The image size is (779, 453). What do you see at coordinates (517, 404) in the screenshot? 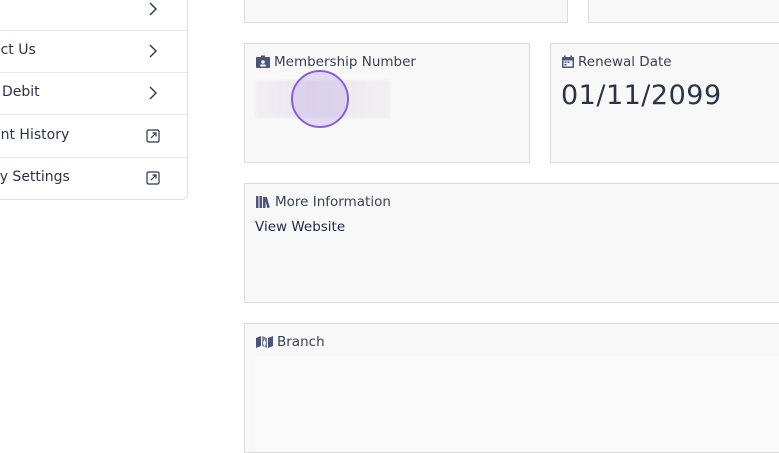
I see `branch-map-area` at bounding box center [517, 404].